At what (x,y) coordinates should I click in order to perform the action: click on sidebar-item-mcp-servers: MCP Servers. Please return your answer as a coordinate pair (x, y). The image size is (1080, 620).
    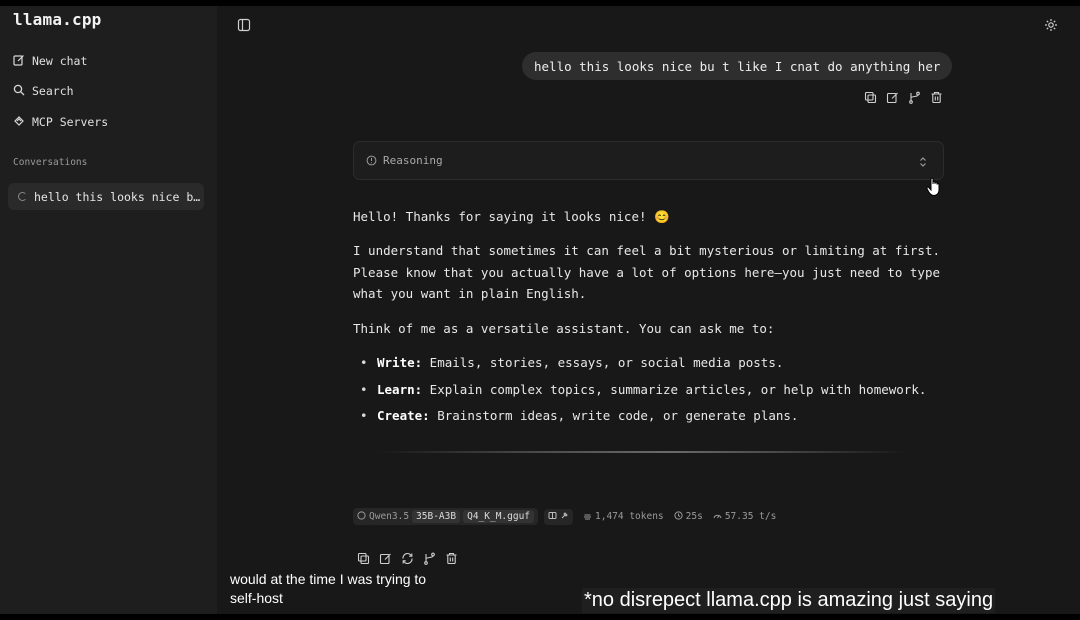
    Looking at the image, I should click on (60, 122).